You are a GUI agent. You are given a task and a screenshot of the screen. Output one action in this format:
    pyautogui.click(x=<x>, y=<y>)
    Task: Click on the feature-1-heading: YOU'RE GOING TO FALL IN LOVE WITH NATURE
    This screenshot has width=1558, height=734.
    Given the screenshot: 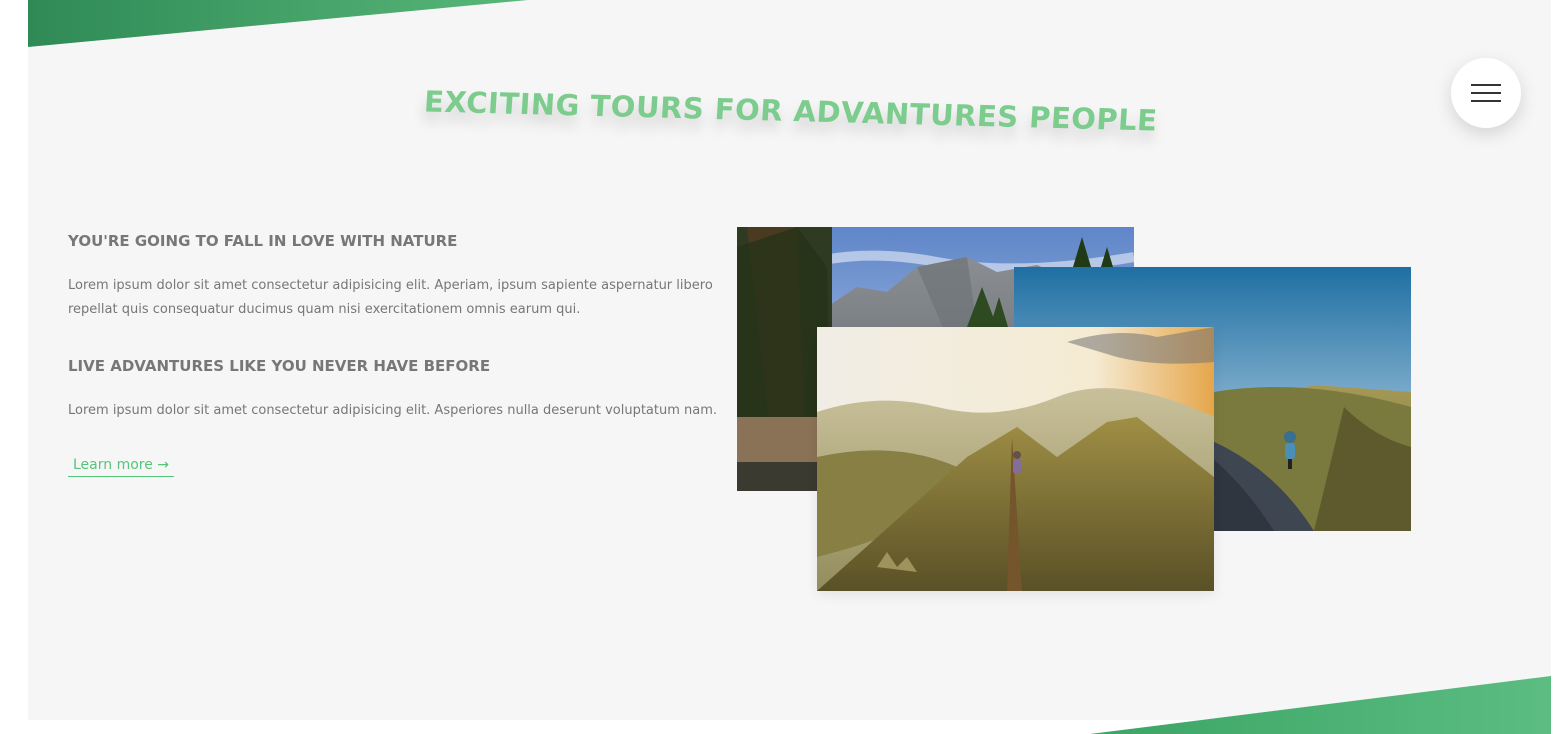 What is the action you would take?
    pyautogui.click(x=263, y=241)
    